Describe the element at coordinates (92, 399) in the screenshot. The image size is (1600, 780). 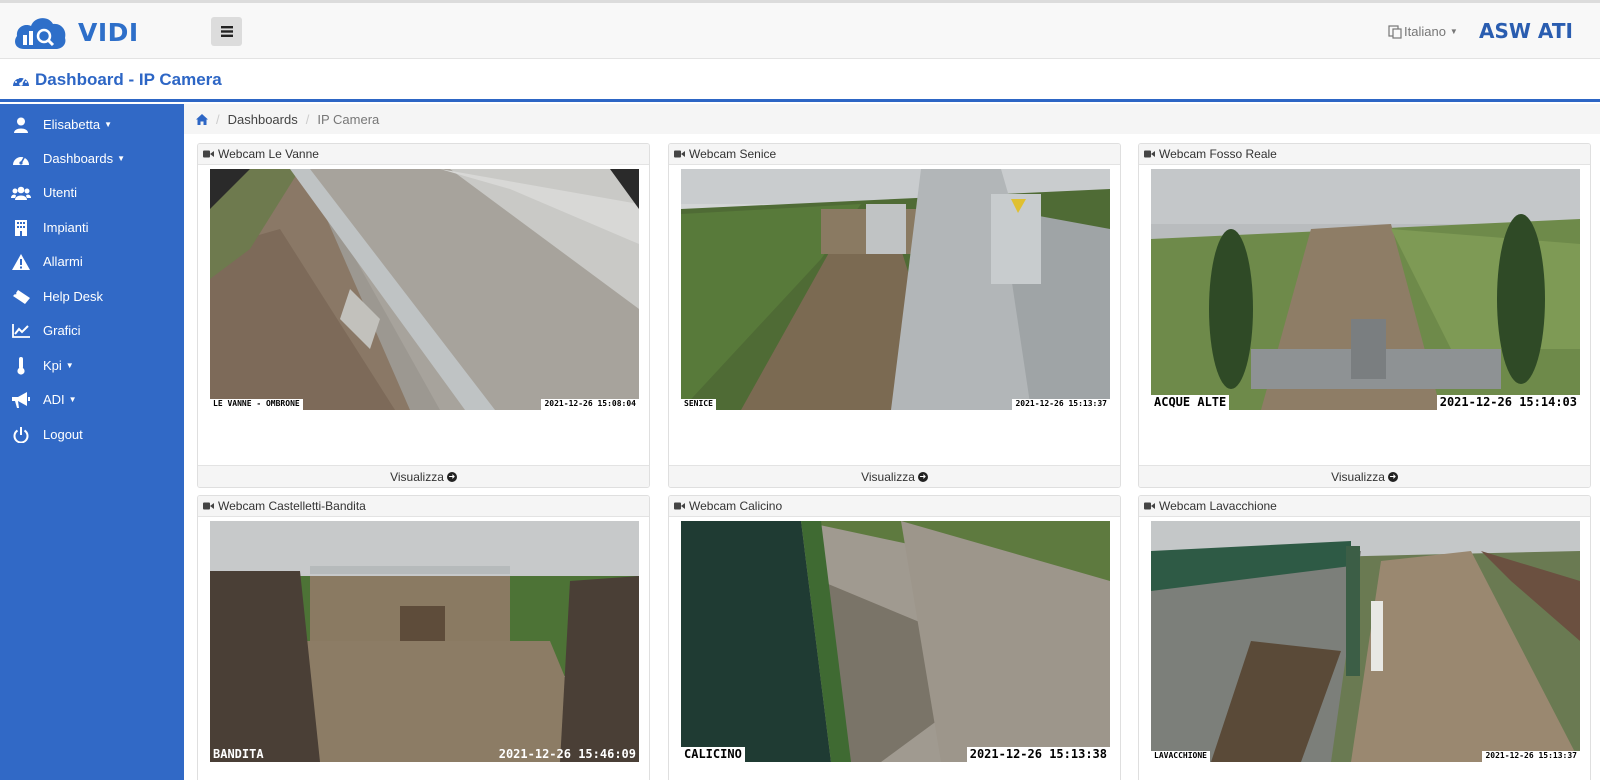
I see `sidebar-item-adi: ADI ▼` at that location.